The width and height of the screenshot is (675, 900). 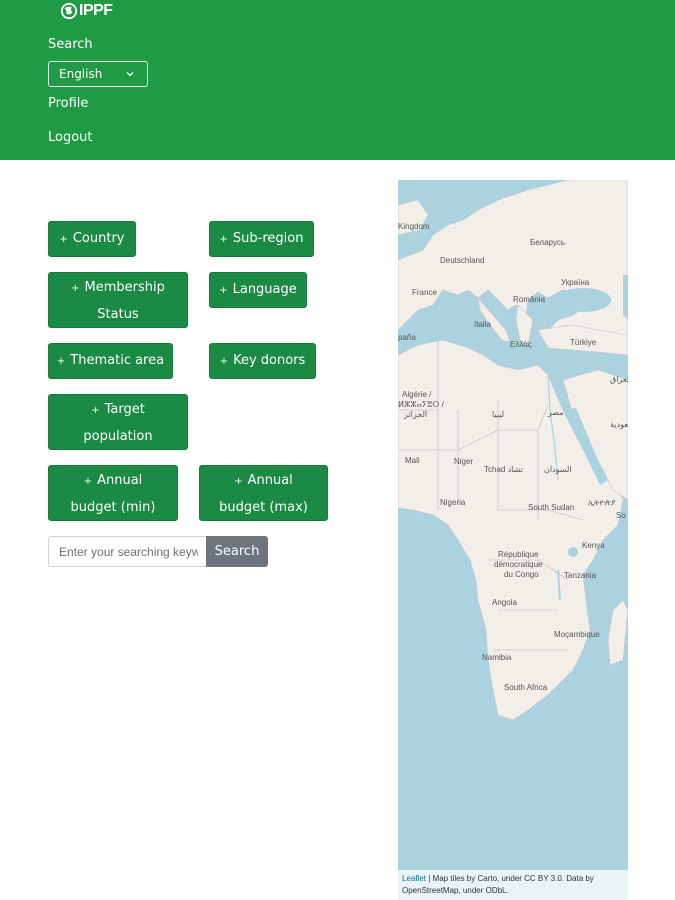 What do you see at coordinates (81, 74) in the screenshot?
I see `language-selected-value: English` at bounding box center [81, 74].